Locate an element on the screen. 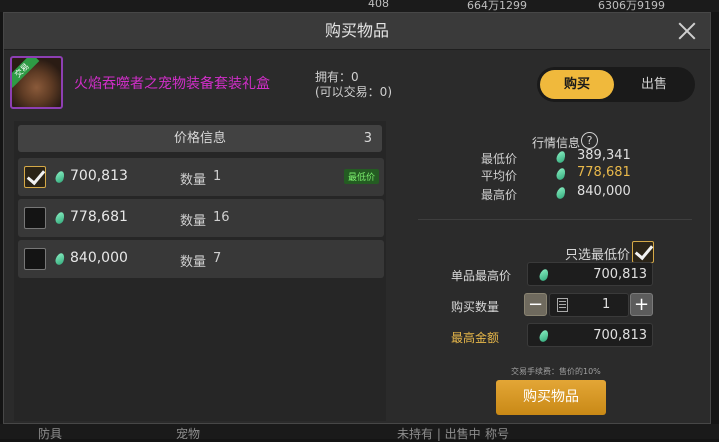  max-total-value: 700,813 is located at coordinates (620, 335).